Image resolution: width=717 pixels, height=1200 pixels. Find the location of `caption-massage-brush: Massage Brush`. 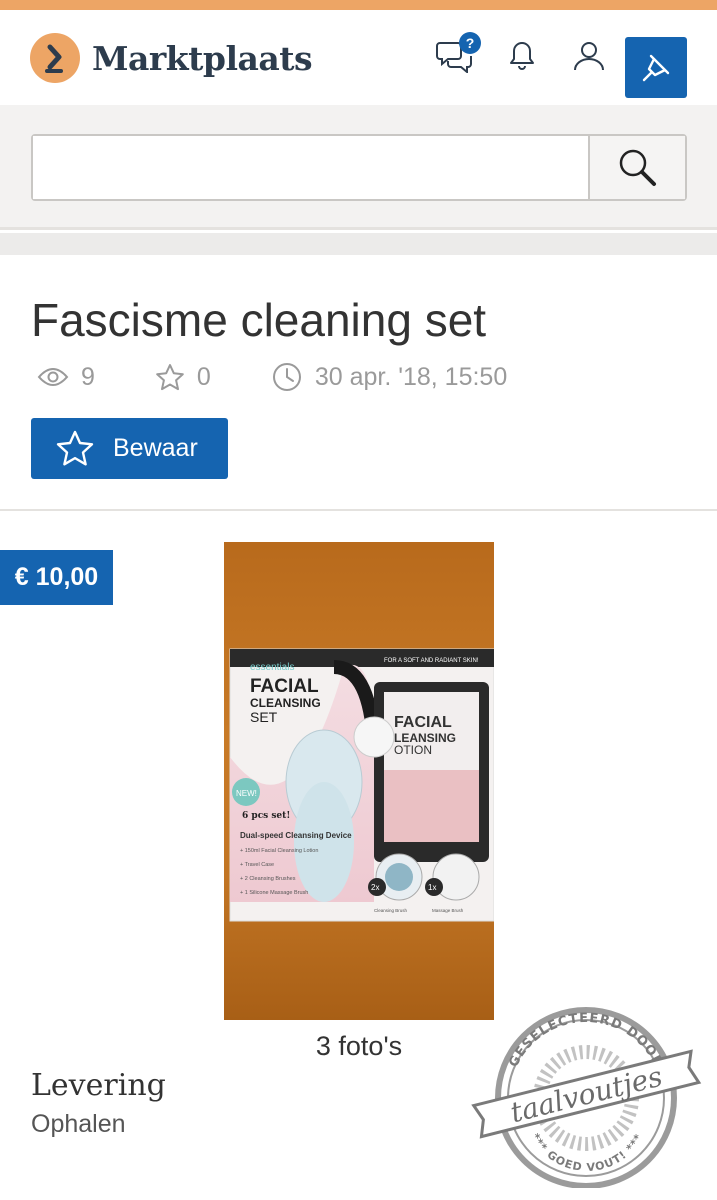

caption-massage-brush: Massage Brush is located at coordinates (448, 910).